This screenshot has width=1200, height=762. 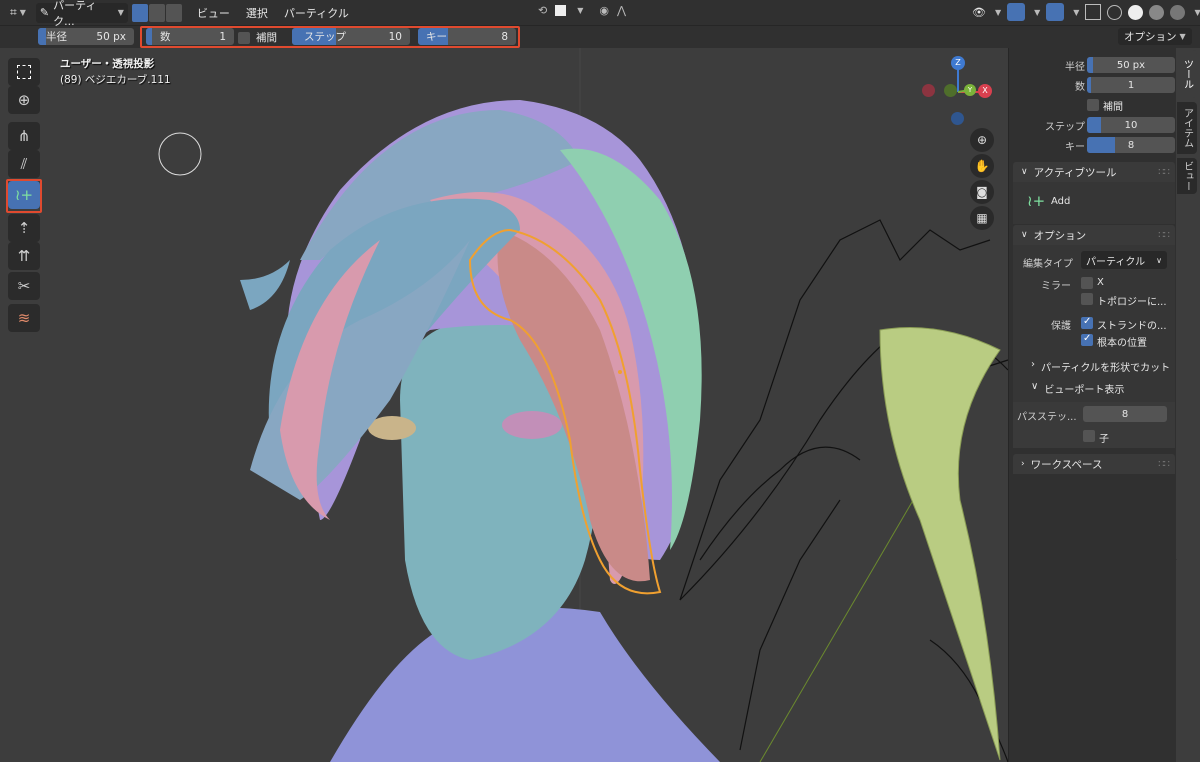 What do you see at coordinates (958, 92) in the screenshot?
I see `navigation-gizmo: Z X Y` at bounding box center [958, 92].